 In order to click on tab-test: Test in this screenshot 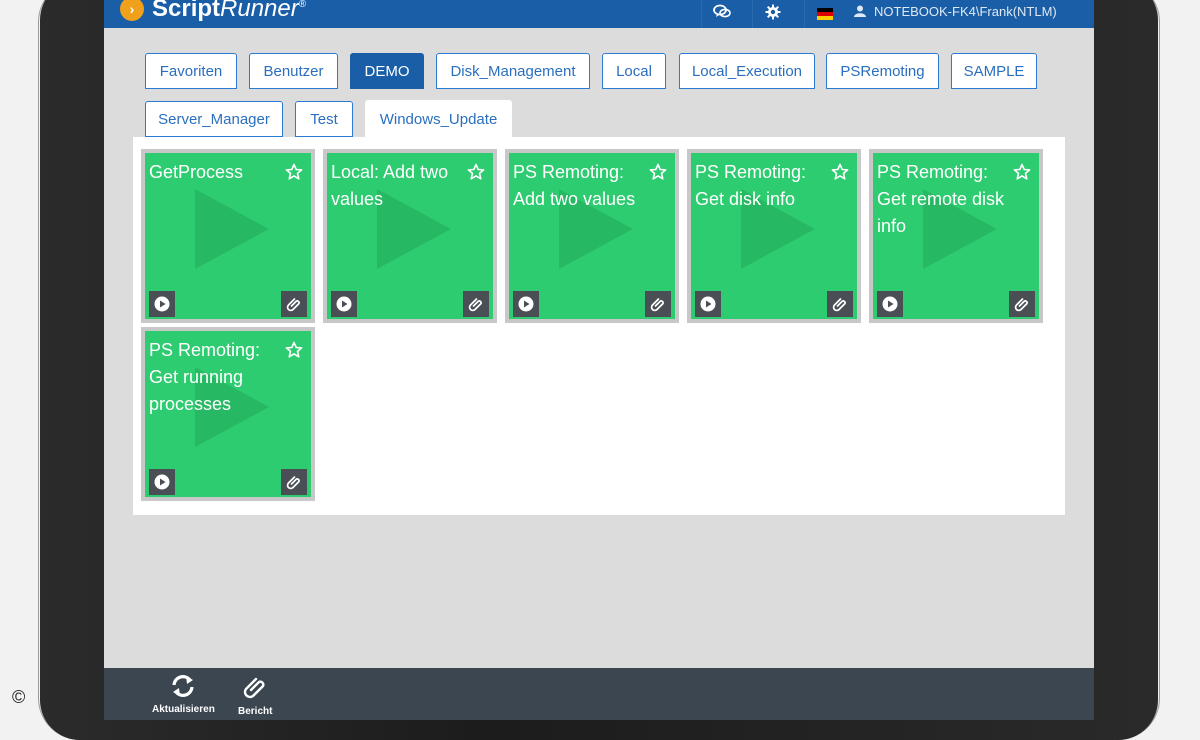, I will do `click(324, 119)`.